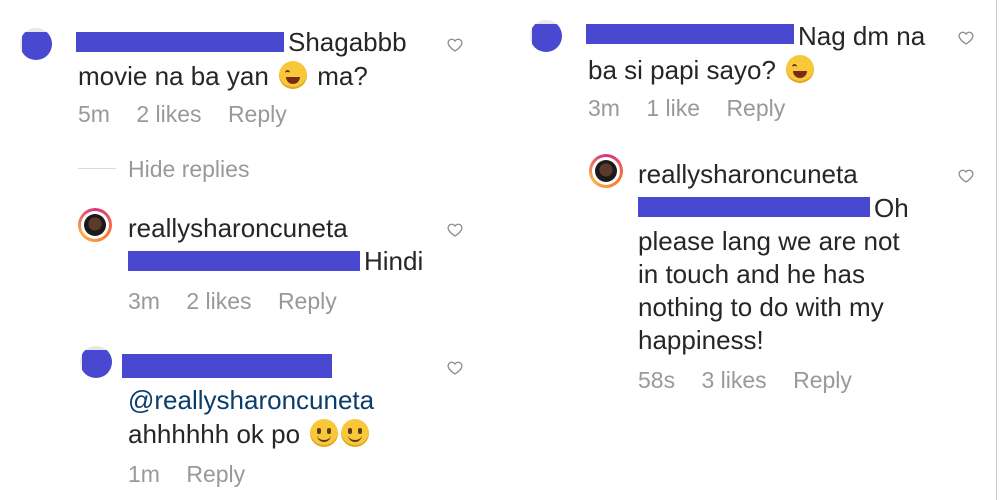 This screenshot has width=1000, height=500. Describe the element at coordinates (996, 250) in the screenshot. I see `column-divider` at that location.